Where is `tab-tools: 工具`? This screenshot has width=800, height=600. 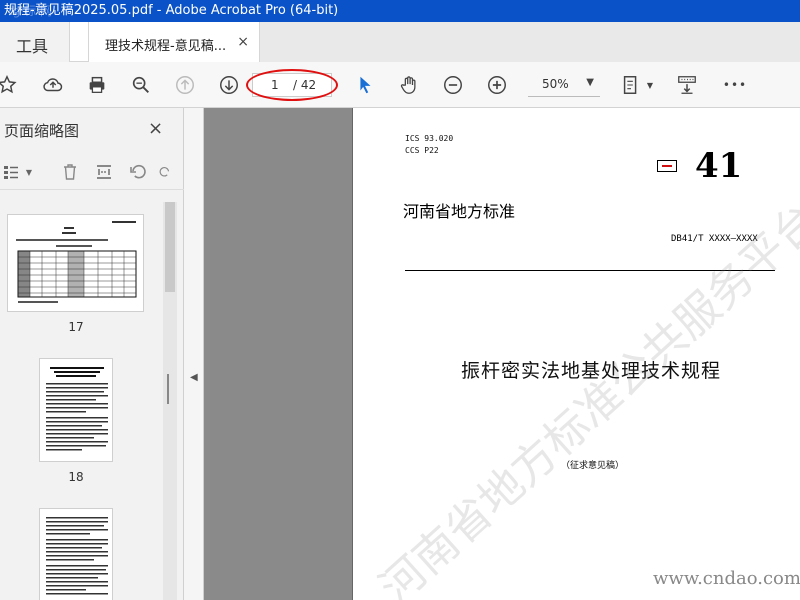 tab-tools: 工具 is located at coordinates (35, 42).